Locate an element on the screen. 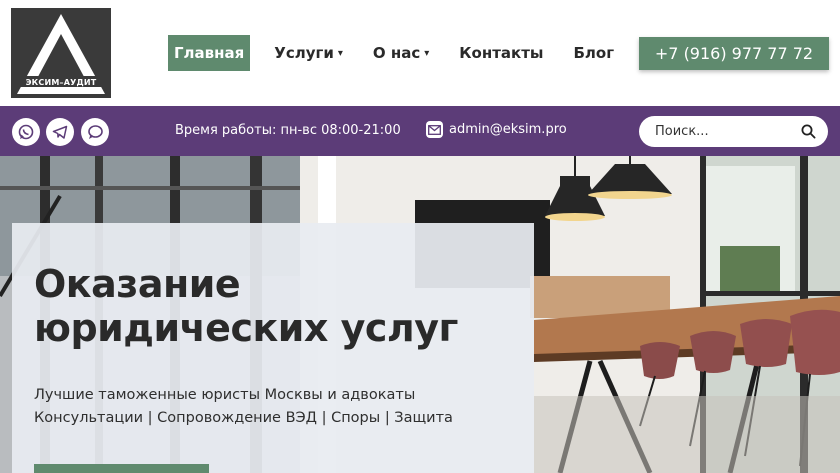  nav-item-contacts: Контакты is located at coordinates (501, 53).